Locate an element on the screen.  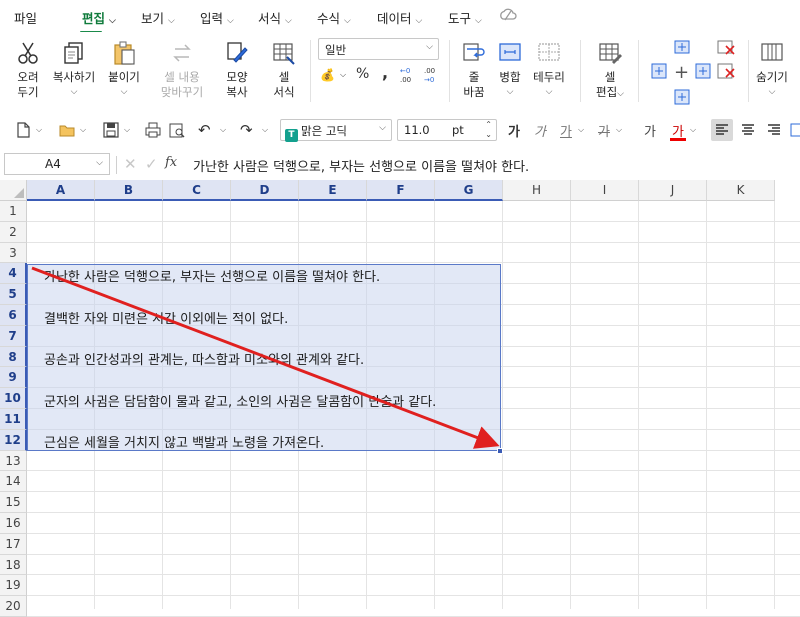
column-header-d: D is located at coordinates (265, 190).